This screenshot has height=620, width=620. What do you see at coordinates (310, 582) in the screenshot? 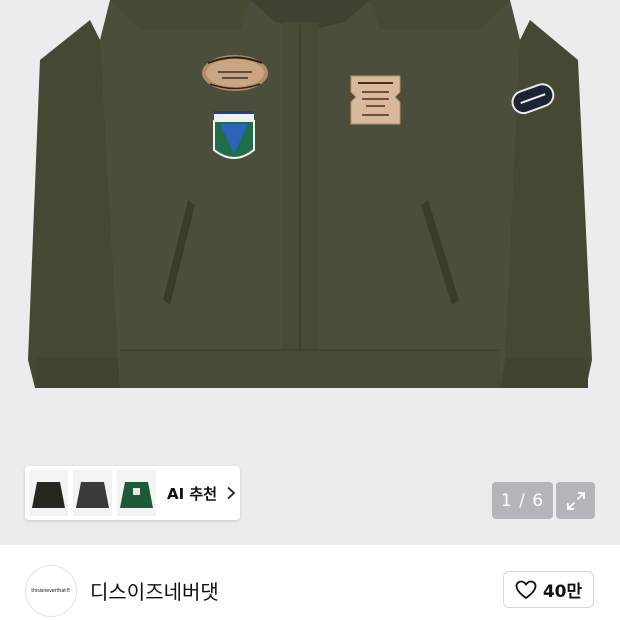
I see `shop-bar: thisisneverthat® 디스이즈네버댓 40만` at bounding box center [310, 582].